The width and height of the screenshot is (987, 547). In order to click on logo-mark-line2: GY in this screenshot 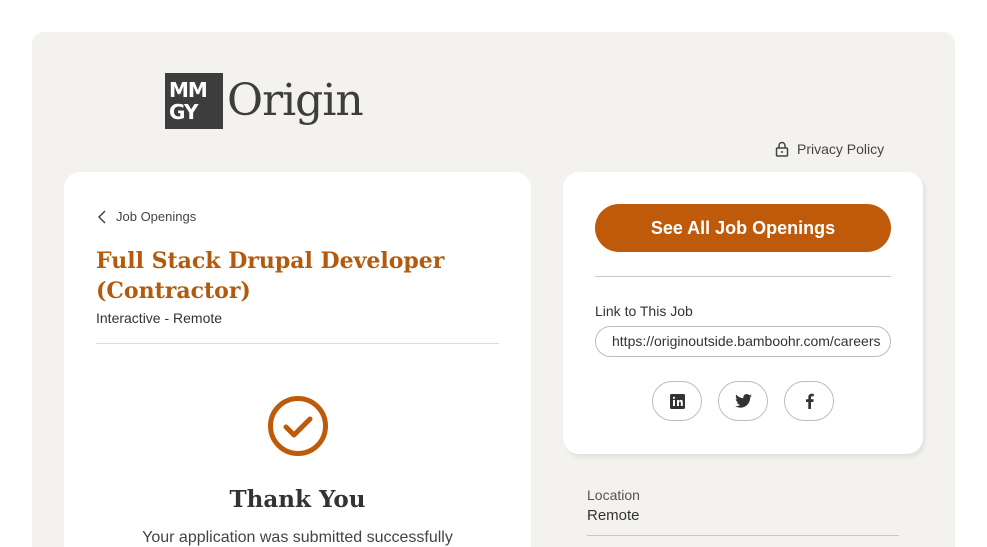, I will do `click(183, 112)`.